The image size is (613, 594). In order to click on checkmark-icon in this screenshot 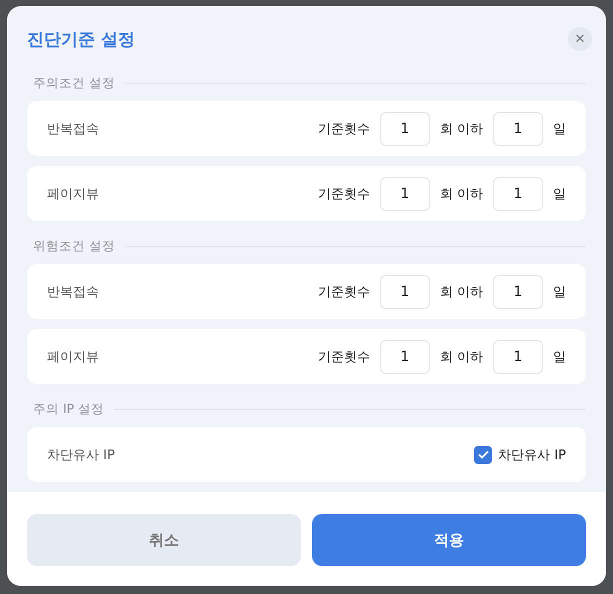, I will do `click(483, 454)`.